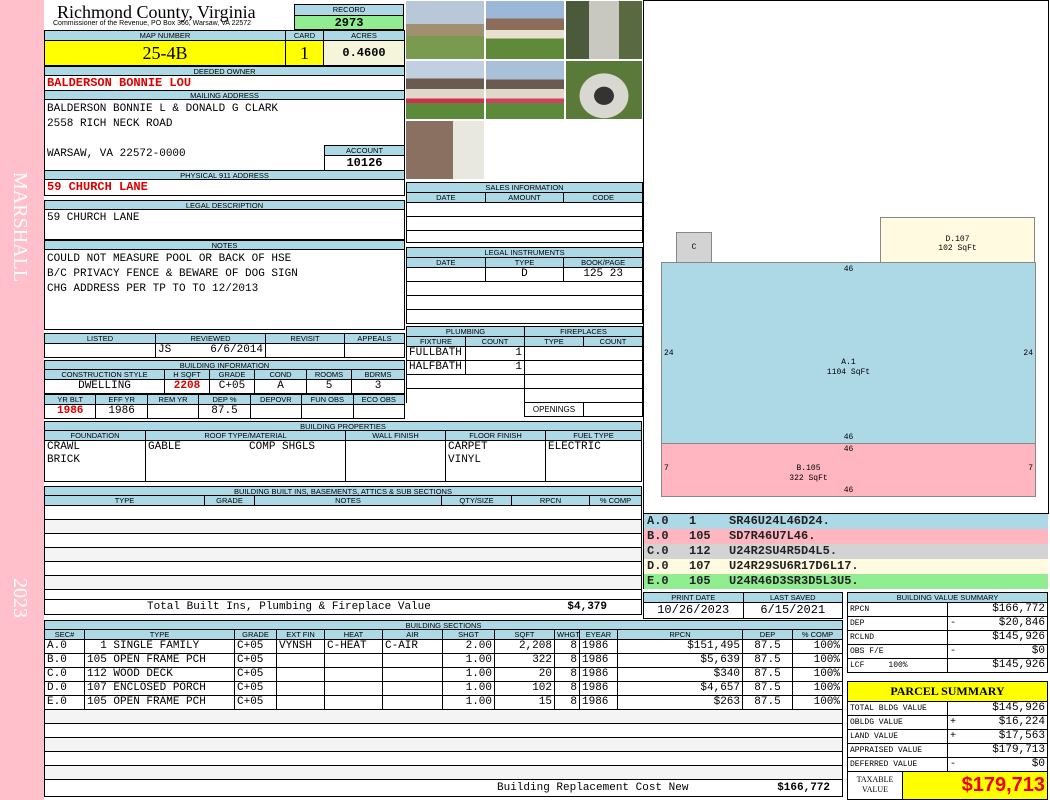  I want to click on summary-row: DEFERRED VALUE - $0, so click(947, 764).